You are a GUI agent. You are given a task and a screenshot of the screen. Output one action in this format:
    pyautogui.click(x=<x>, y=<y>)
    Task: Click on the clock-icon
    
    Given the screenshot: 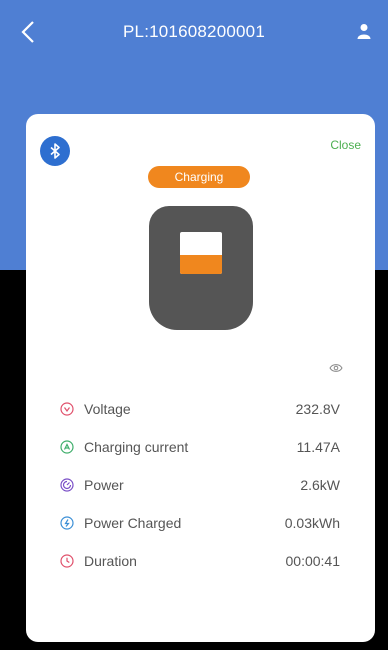 What is the action you would take?
    pyautogui.click(x=67, y=561)
    